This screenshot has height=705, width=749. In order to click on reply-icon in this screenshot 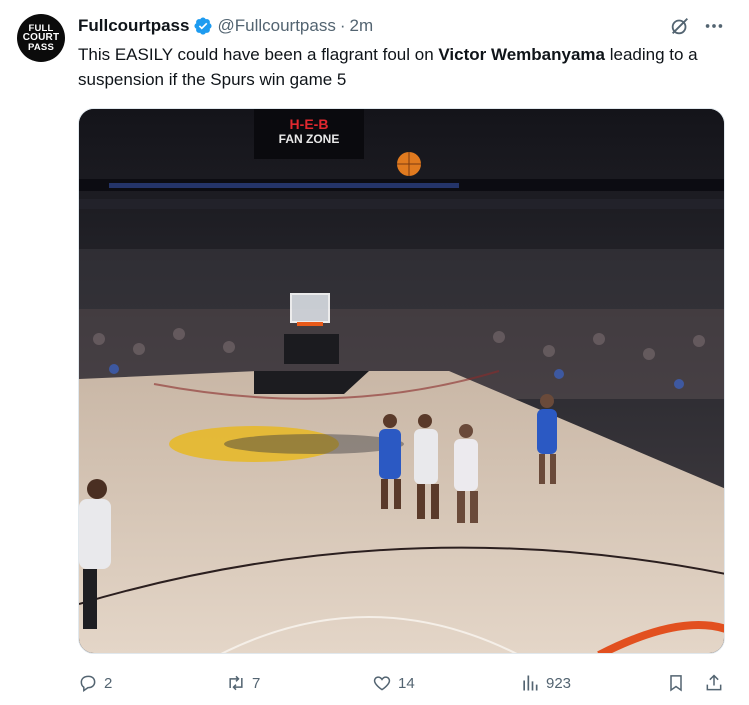, I will do `click(88, 683)`.